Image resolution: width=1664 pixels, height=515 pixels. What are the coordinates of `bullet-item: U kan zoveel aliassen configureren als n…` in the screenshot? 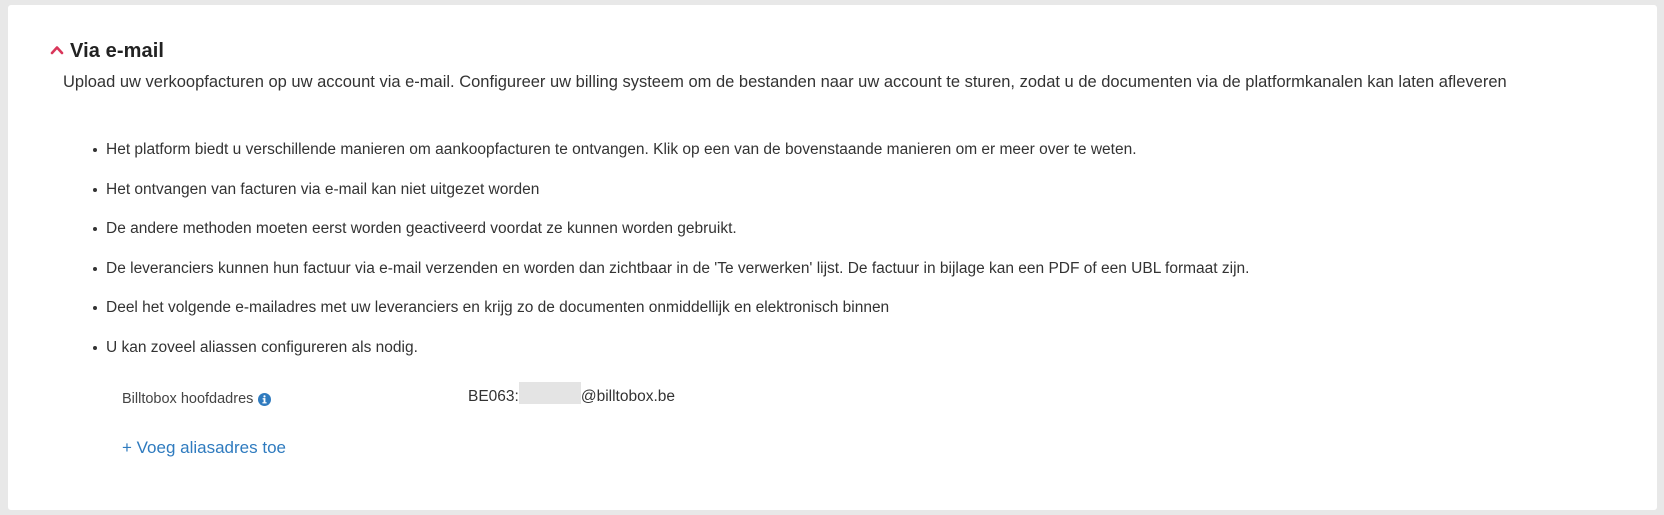 It's located at (669, 348).